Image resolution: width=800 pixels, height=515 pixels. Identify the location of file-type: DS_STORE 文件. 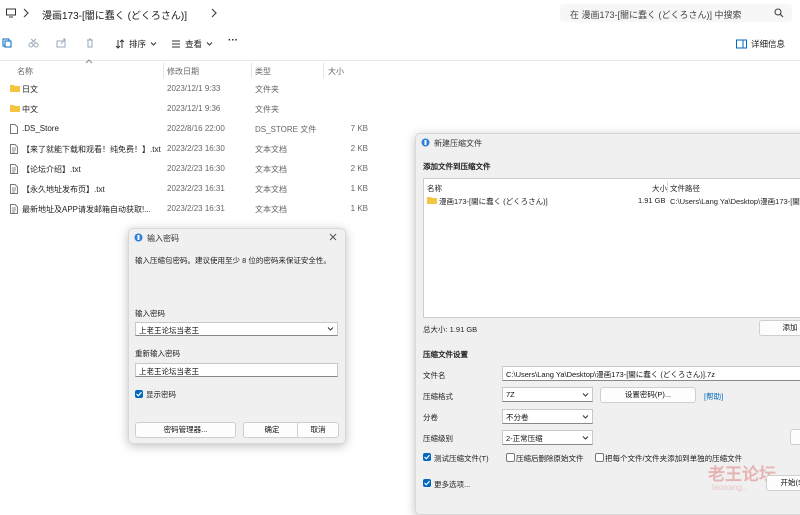
(286, 129).